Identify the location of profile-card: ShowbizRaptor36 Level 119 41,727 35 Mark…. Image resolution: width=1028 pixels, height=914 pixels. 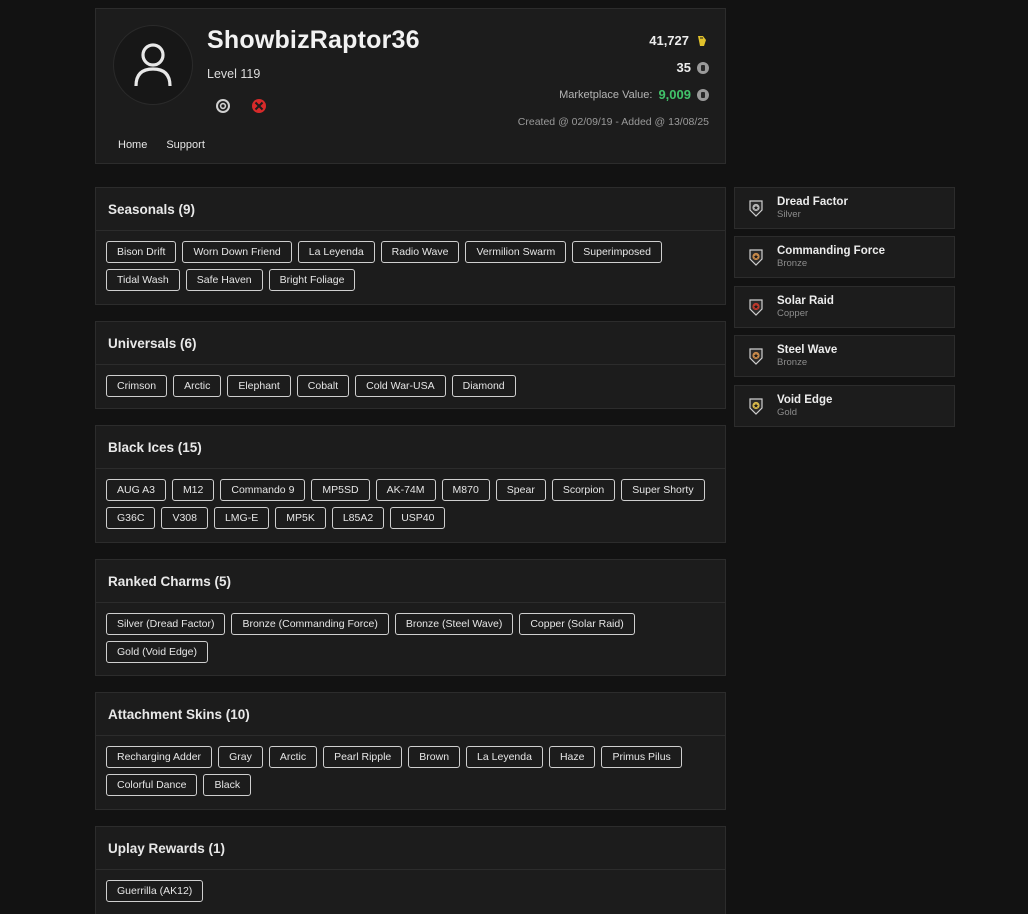
(410, 86).